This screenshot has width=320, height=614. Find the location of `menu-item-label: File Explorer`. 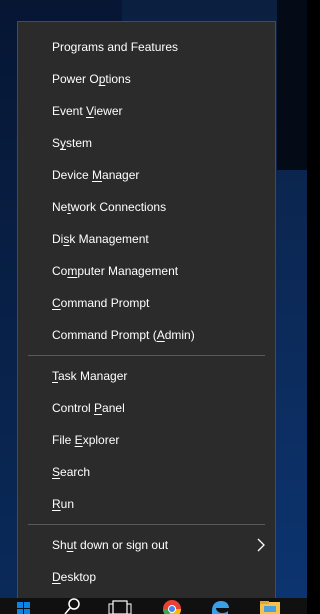

menu-item-label: File Explorer is located at coordinates (86, 440).